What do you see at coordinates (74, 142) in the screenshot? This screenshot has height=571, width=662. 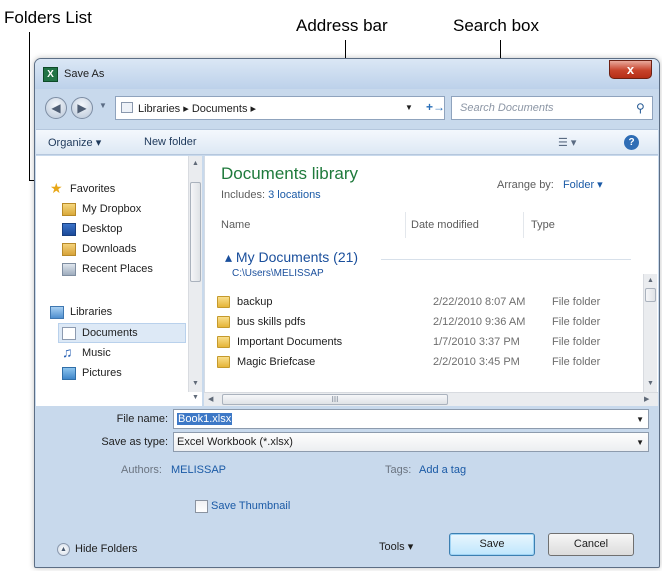 I see `organize-menu: Organize ▾` at bounding box center [74, 142].